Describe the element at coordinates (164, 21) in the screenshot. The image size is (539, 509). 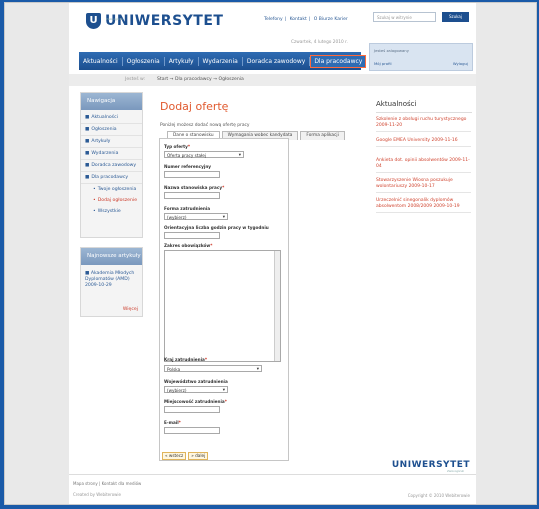
I see `logo-text: UNIWERSYTET` at that location.